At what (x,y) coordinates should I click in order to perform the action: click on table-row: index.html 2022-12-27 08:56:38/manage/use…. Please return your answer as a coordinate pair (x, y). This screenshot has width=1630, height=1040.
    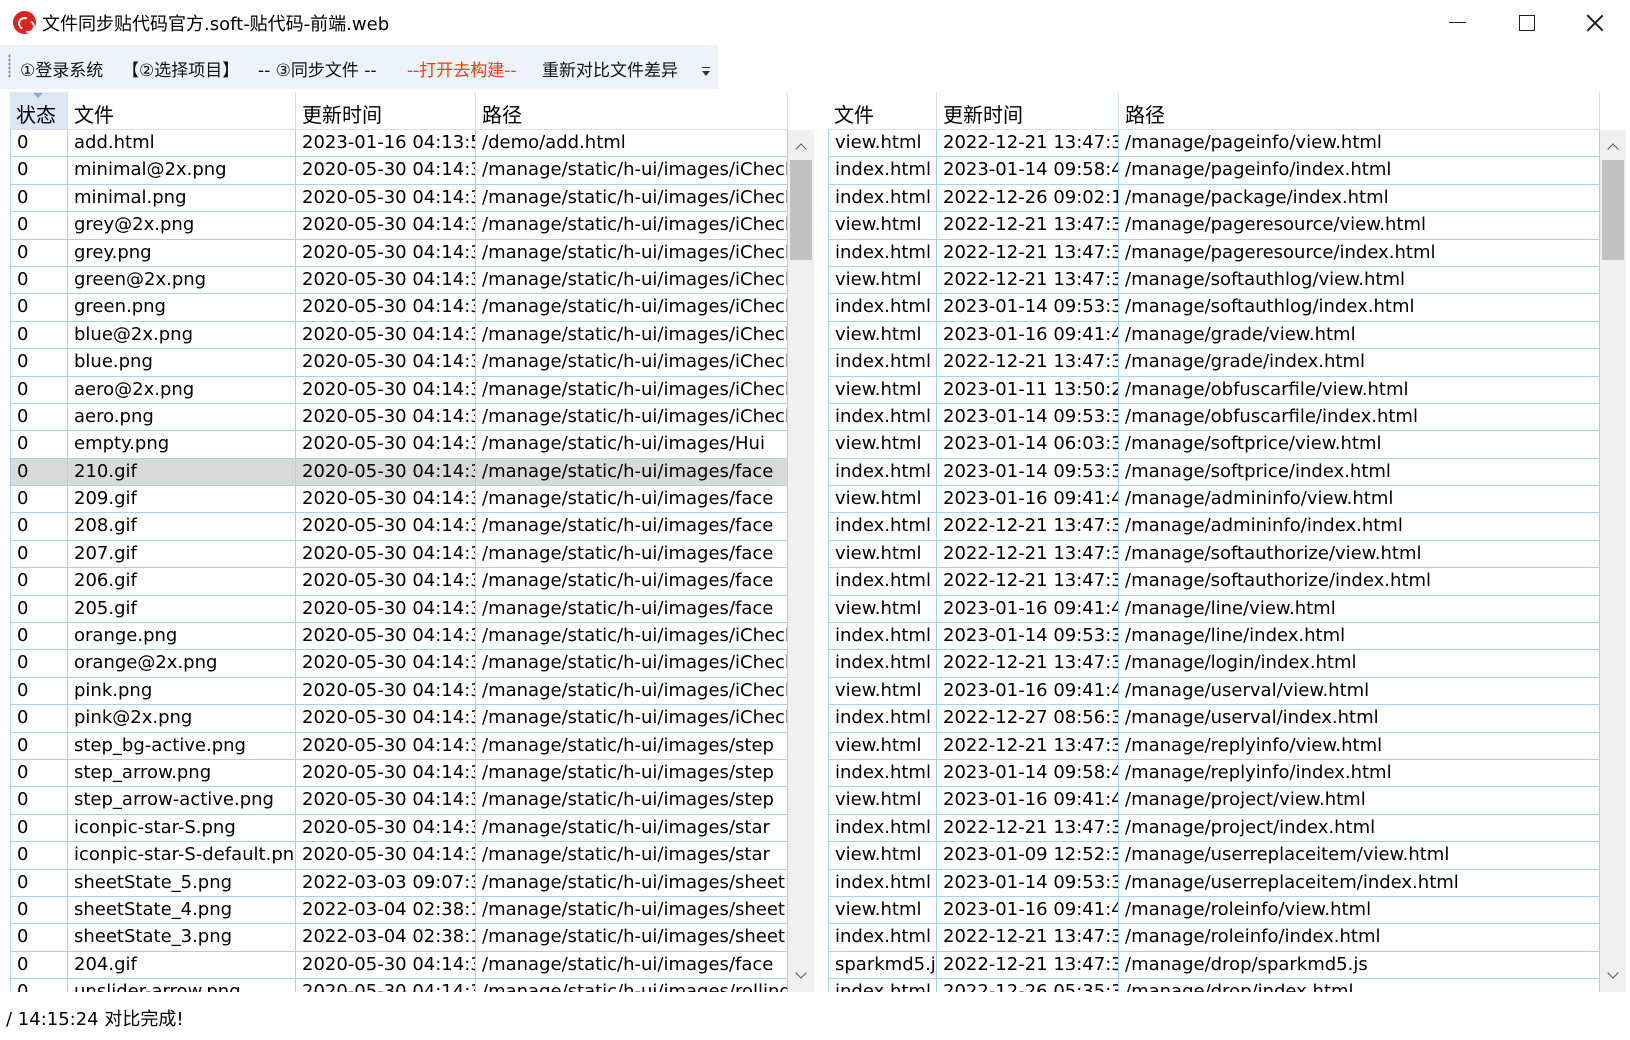
    Looking at the image, I should click on (1214, 719).